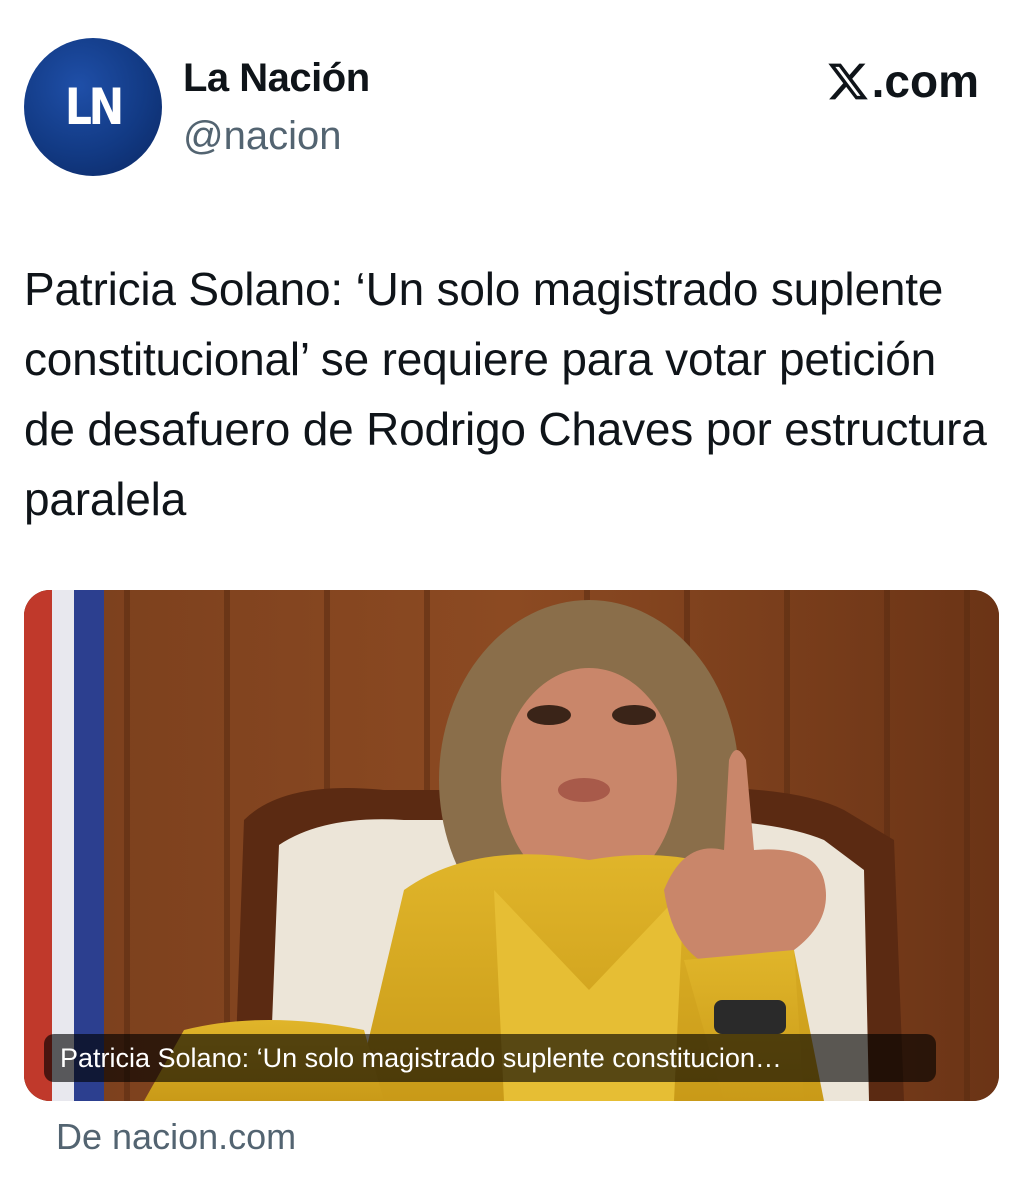  I want to click on platform-watermark: .com, so click(902, 81).